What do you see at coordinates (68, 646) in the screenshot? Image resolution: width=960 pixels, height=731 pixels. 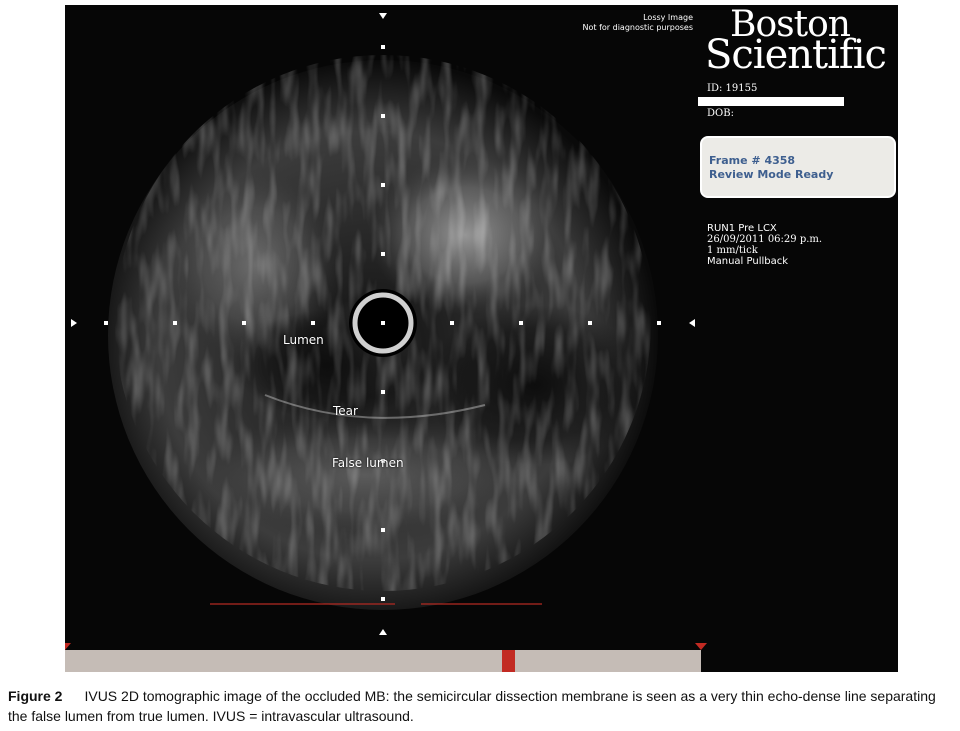 I see `pullback-start-marker-icon` at bounding box center [68, 646].